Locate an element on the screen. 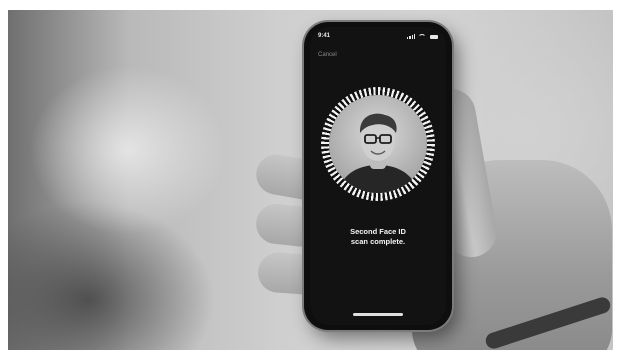 Image resolution: width=621 pixels, height=356 pixels. battery-icon is located at coordinates (434, 37).